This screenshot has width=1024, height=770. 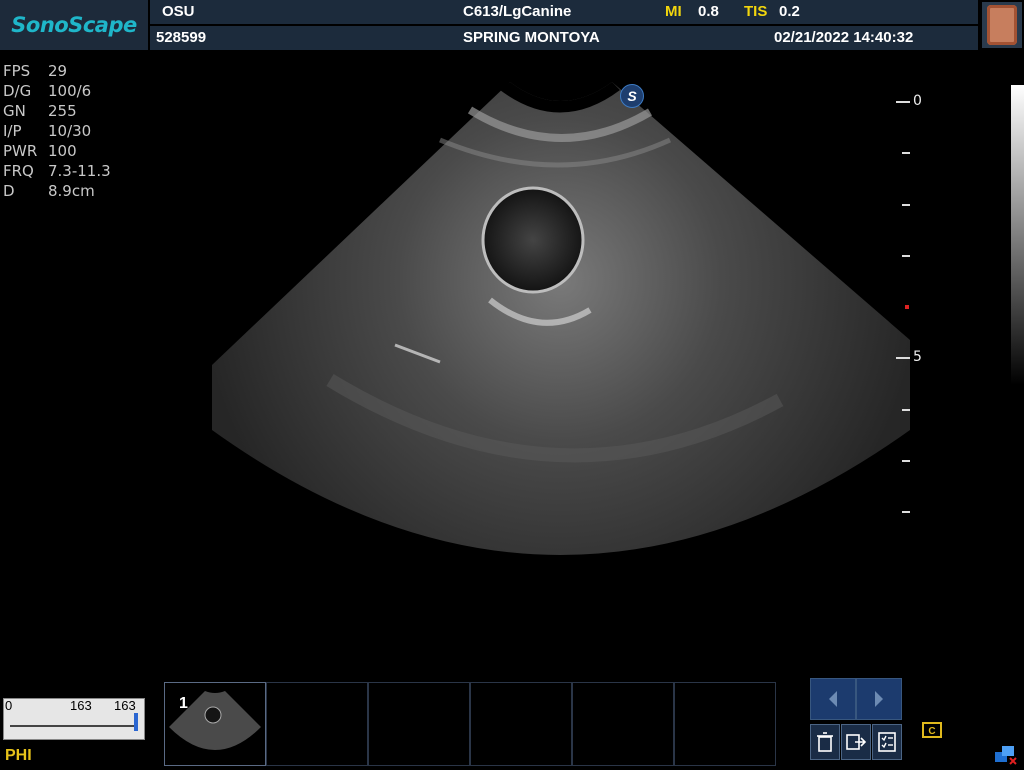 I want to click on tis-label: TIS, so click(x=756, y=11).